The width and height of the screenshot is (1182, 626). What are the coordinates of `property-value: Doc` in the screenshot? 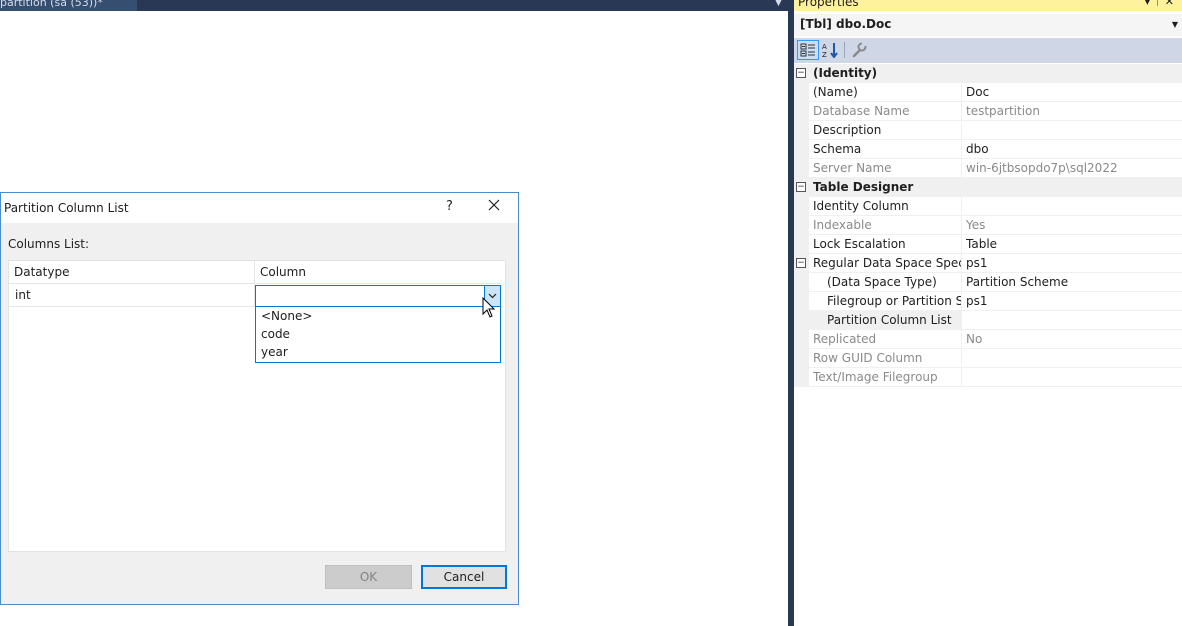 It's located at (1071, 92).